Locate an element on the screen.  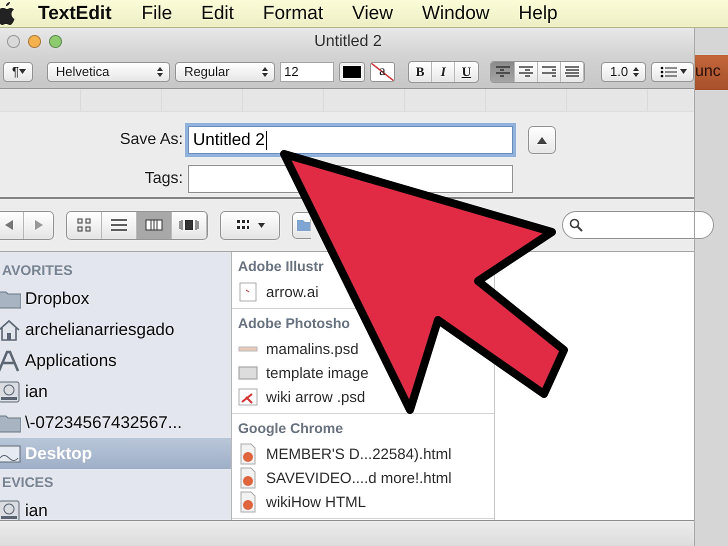
menu-item: Edit is located at coordinates (217, 13).